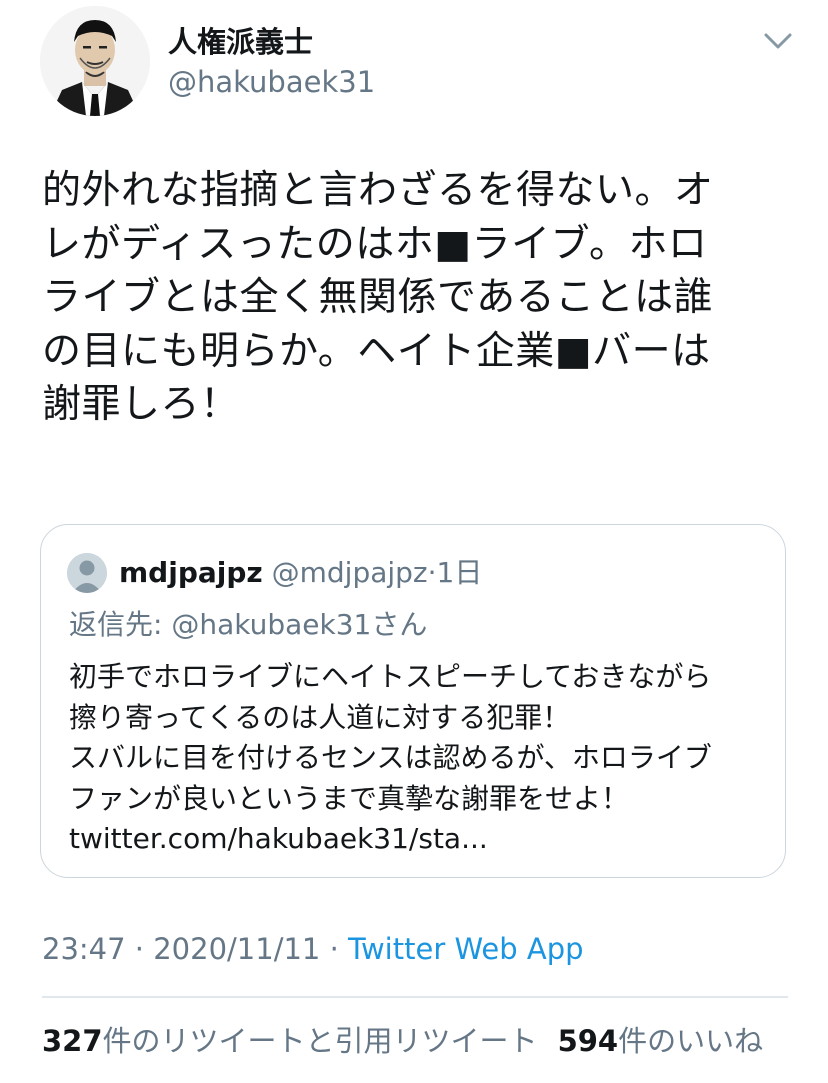 The height and width of the screenshot is (1083, 828). Describe the element at coordinates (72, 1041) in the screenshot. I see `retweets-count: 327` at that location.